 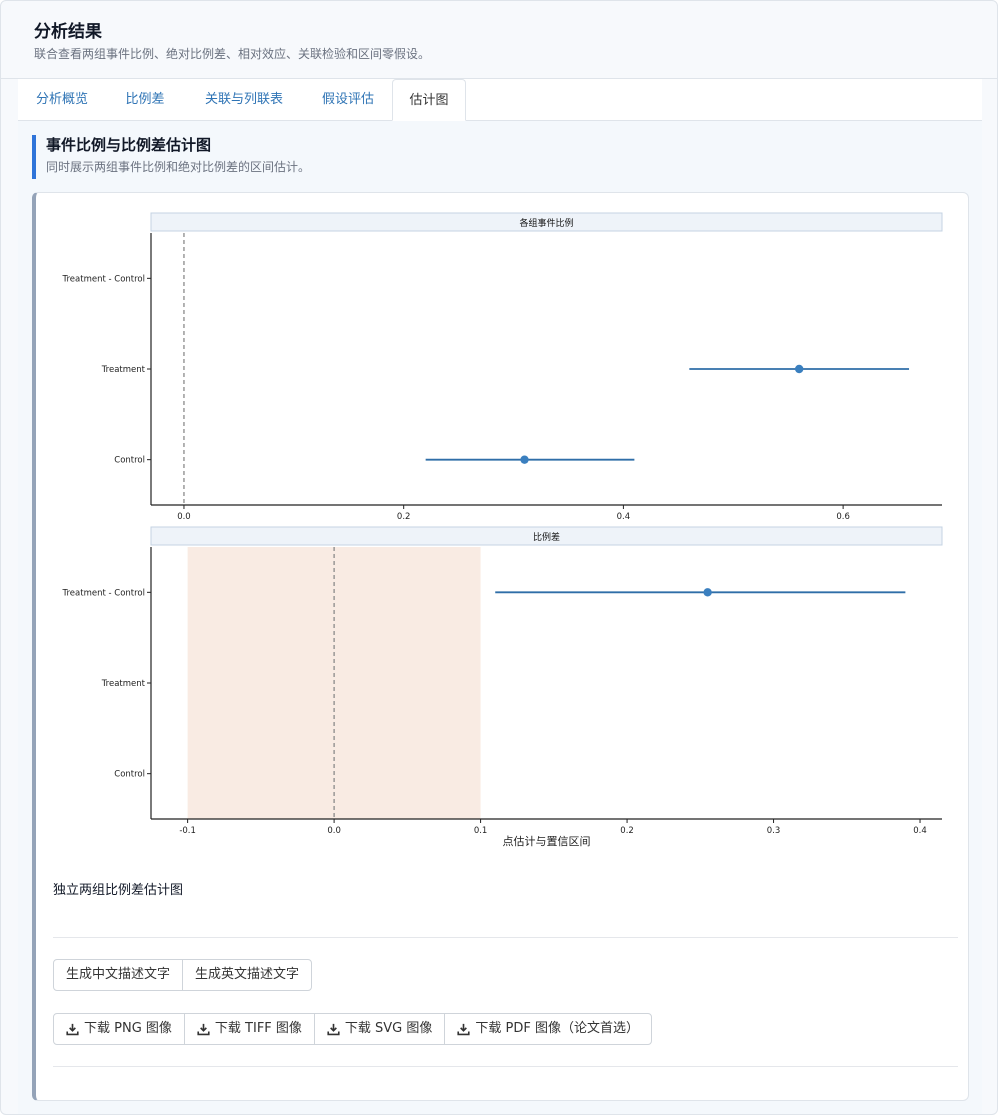 I want to click on download-pdf-button: 下载 PDF 图像（论文首选）, so click(x=548, y=1029).